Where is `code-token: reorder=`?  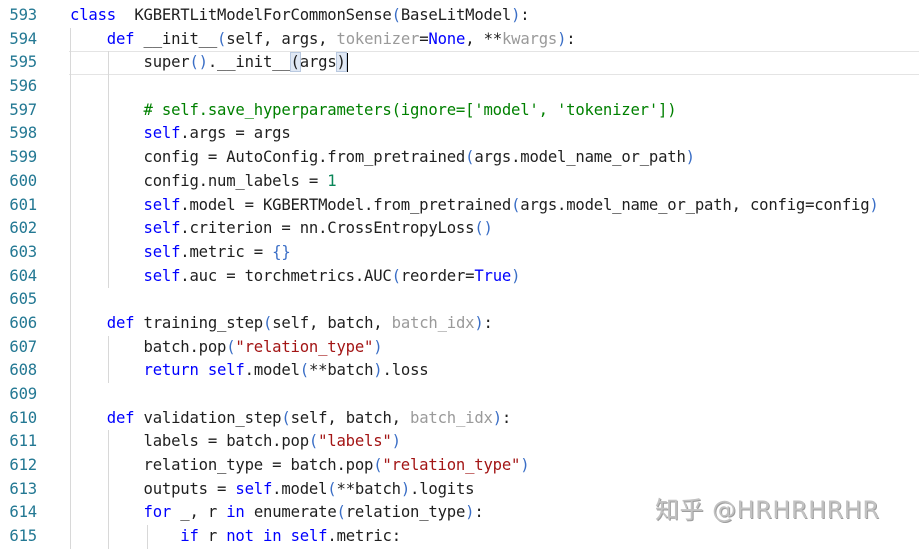
code-token: reorder= is located at coordinates (437, 275).